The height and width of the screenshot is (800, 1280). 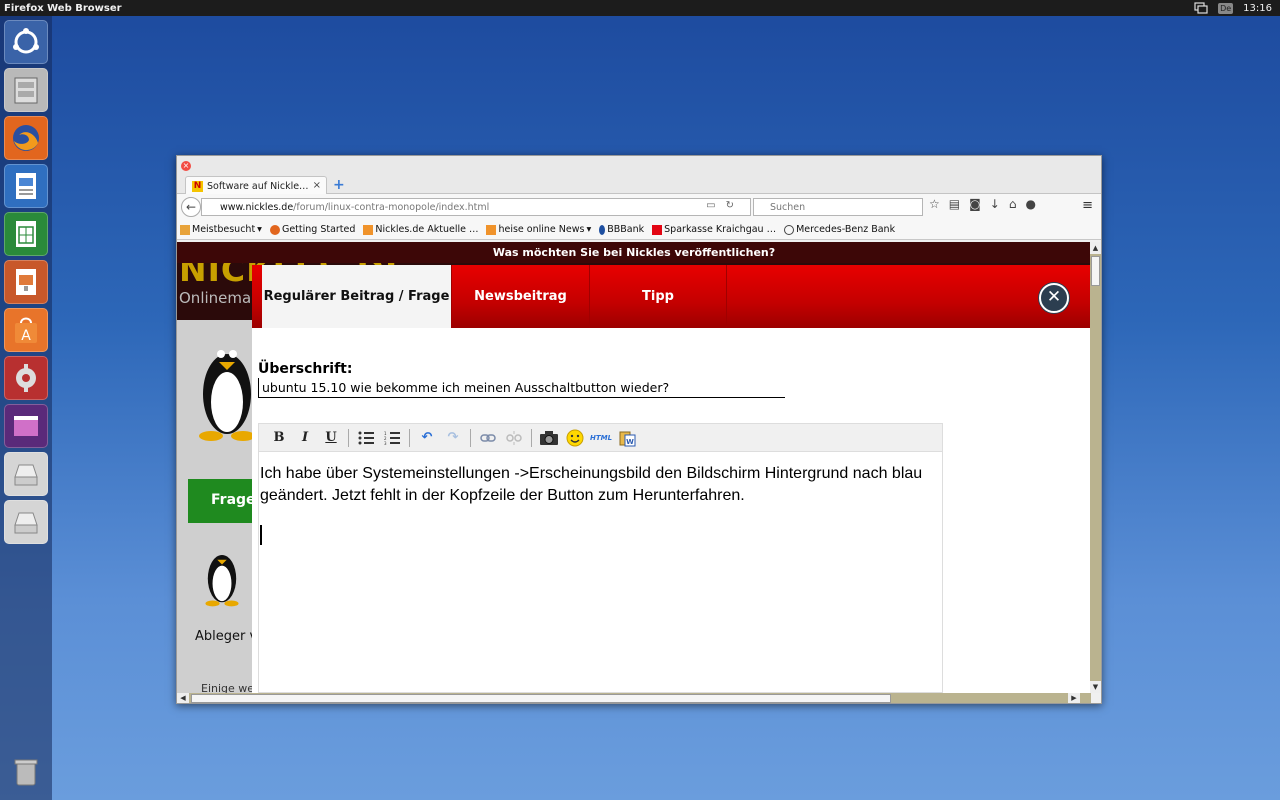 What do you see at coordinates (366, 438) in the screenshot?
I see `bullet-list-icon` at bounding box center [366, 438].